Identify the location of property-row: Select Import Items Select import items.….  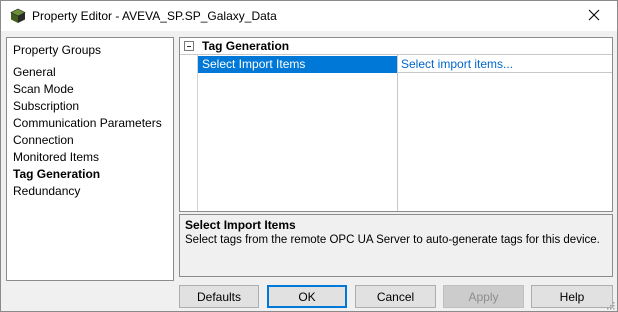
(396, 64).